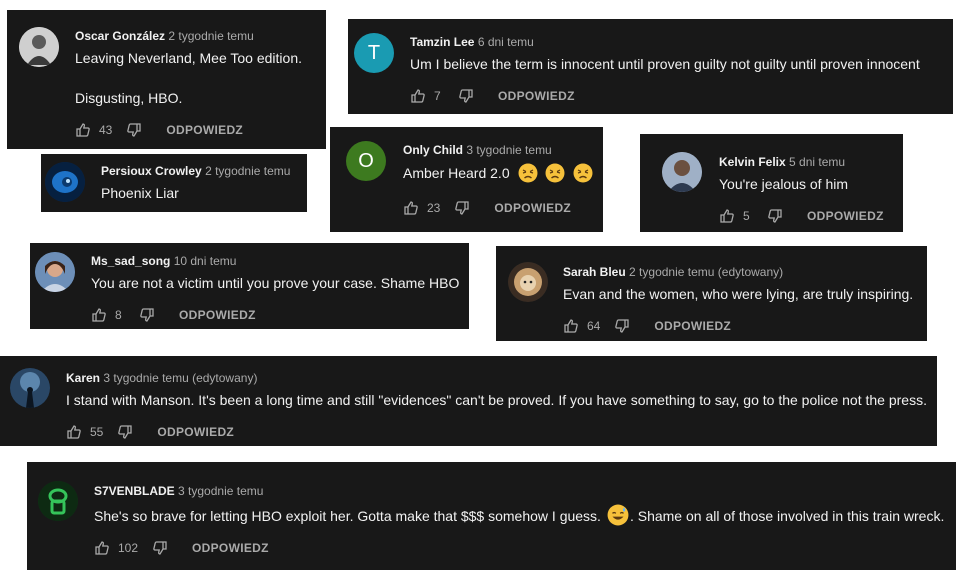  I want to click on comment-text: Disgusting, HBO., so click(129, 98).